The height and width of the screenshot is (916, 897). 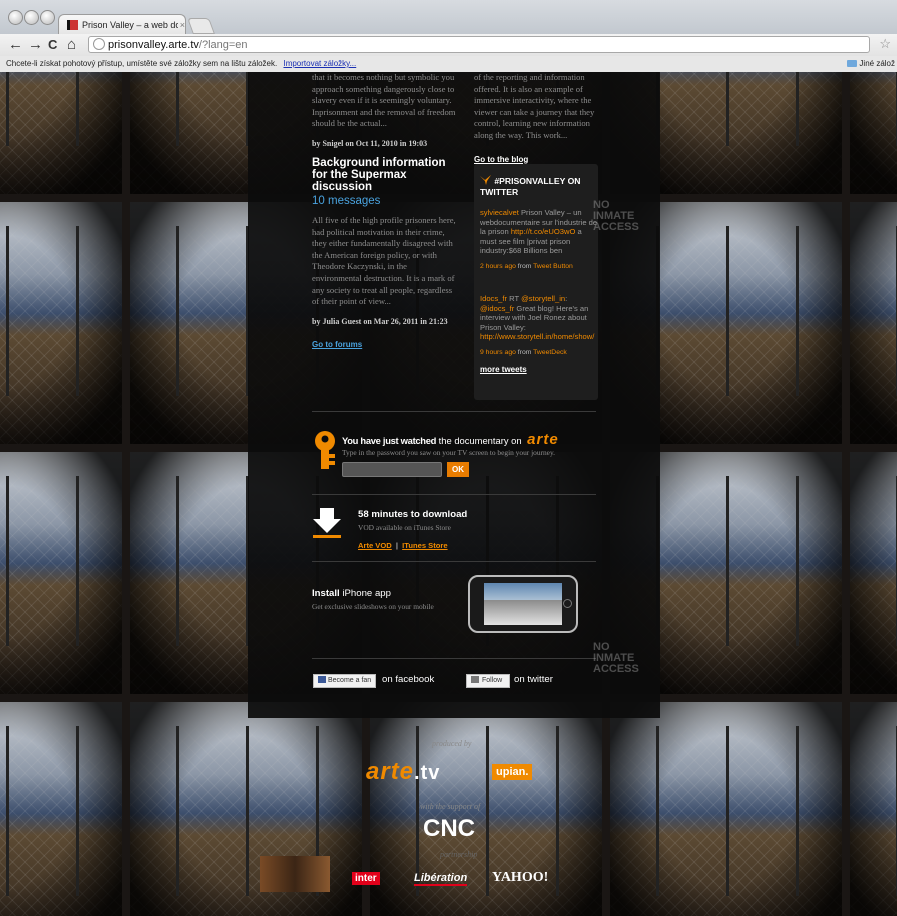 I want to click on bookmark-star-icon: ☆, so click(x=885, y=44).